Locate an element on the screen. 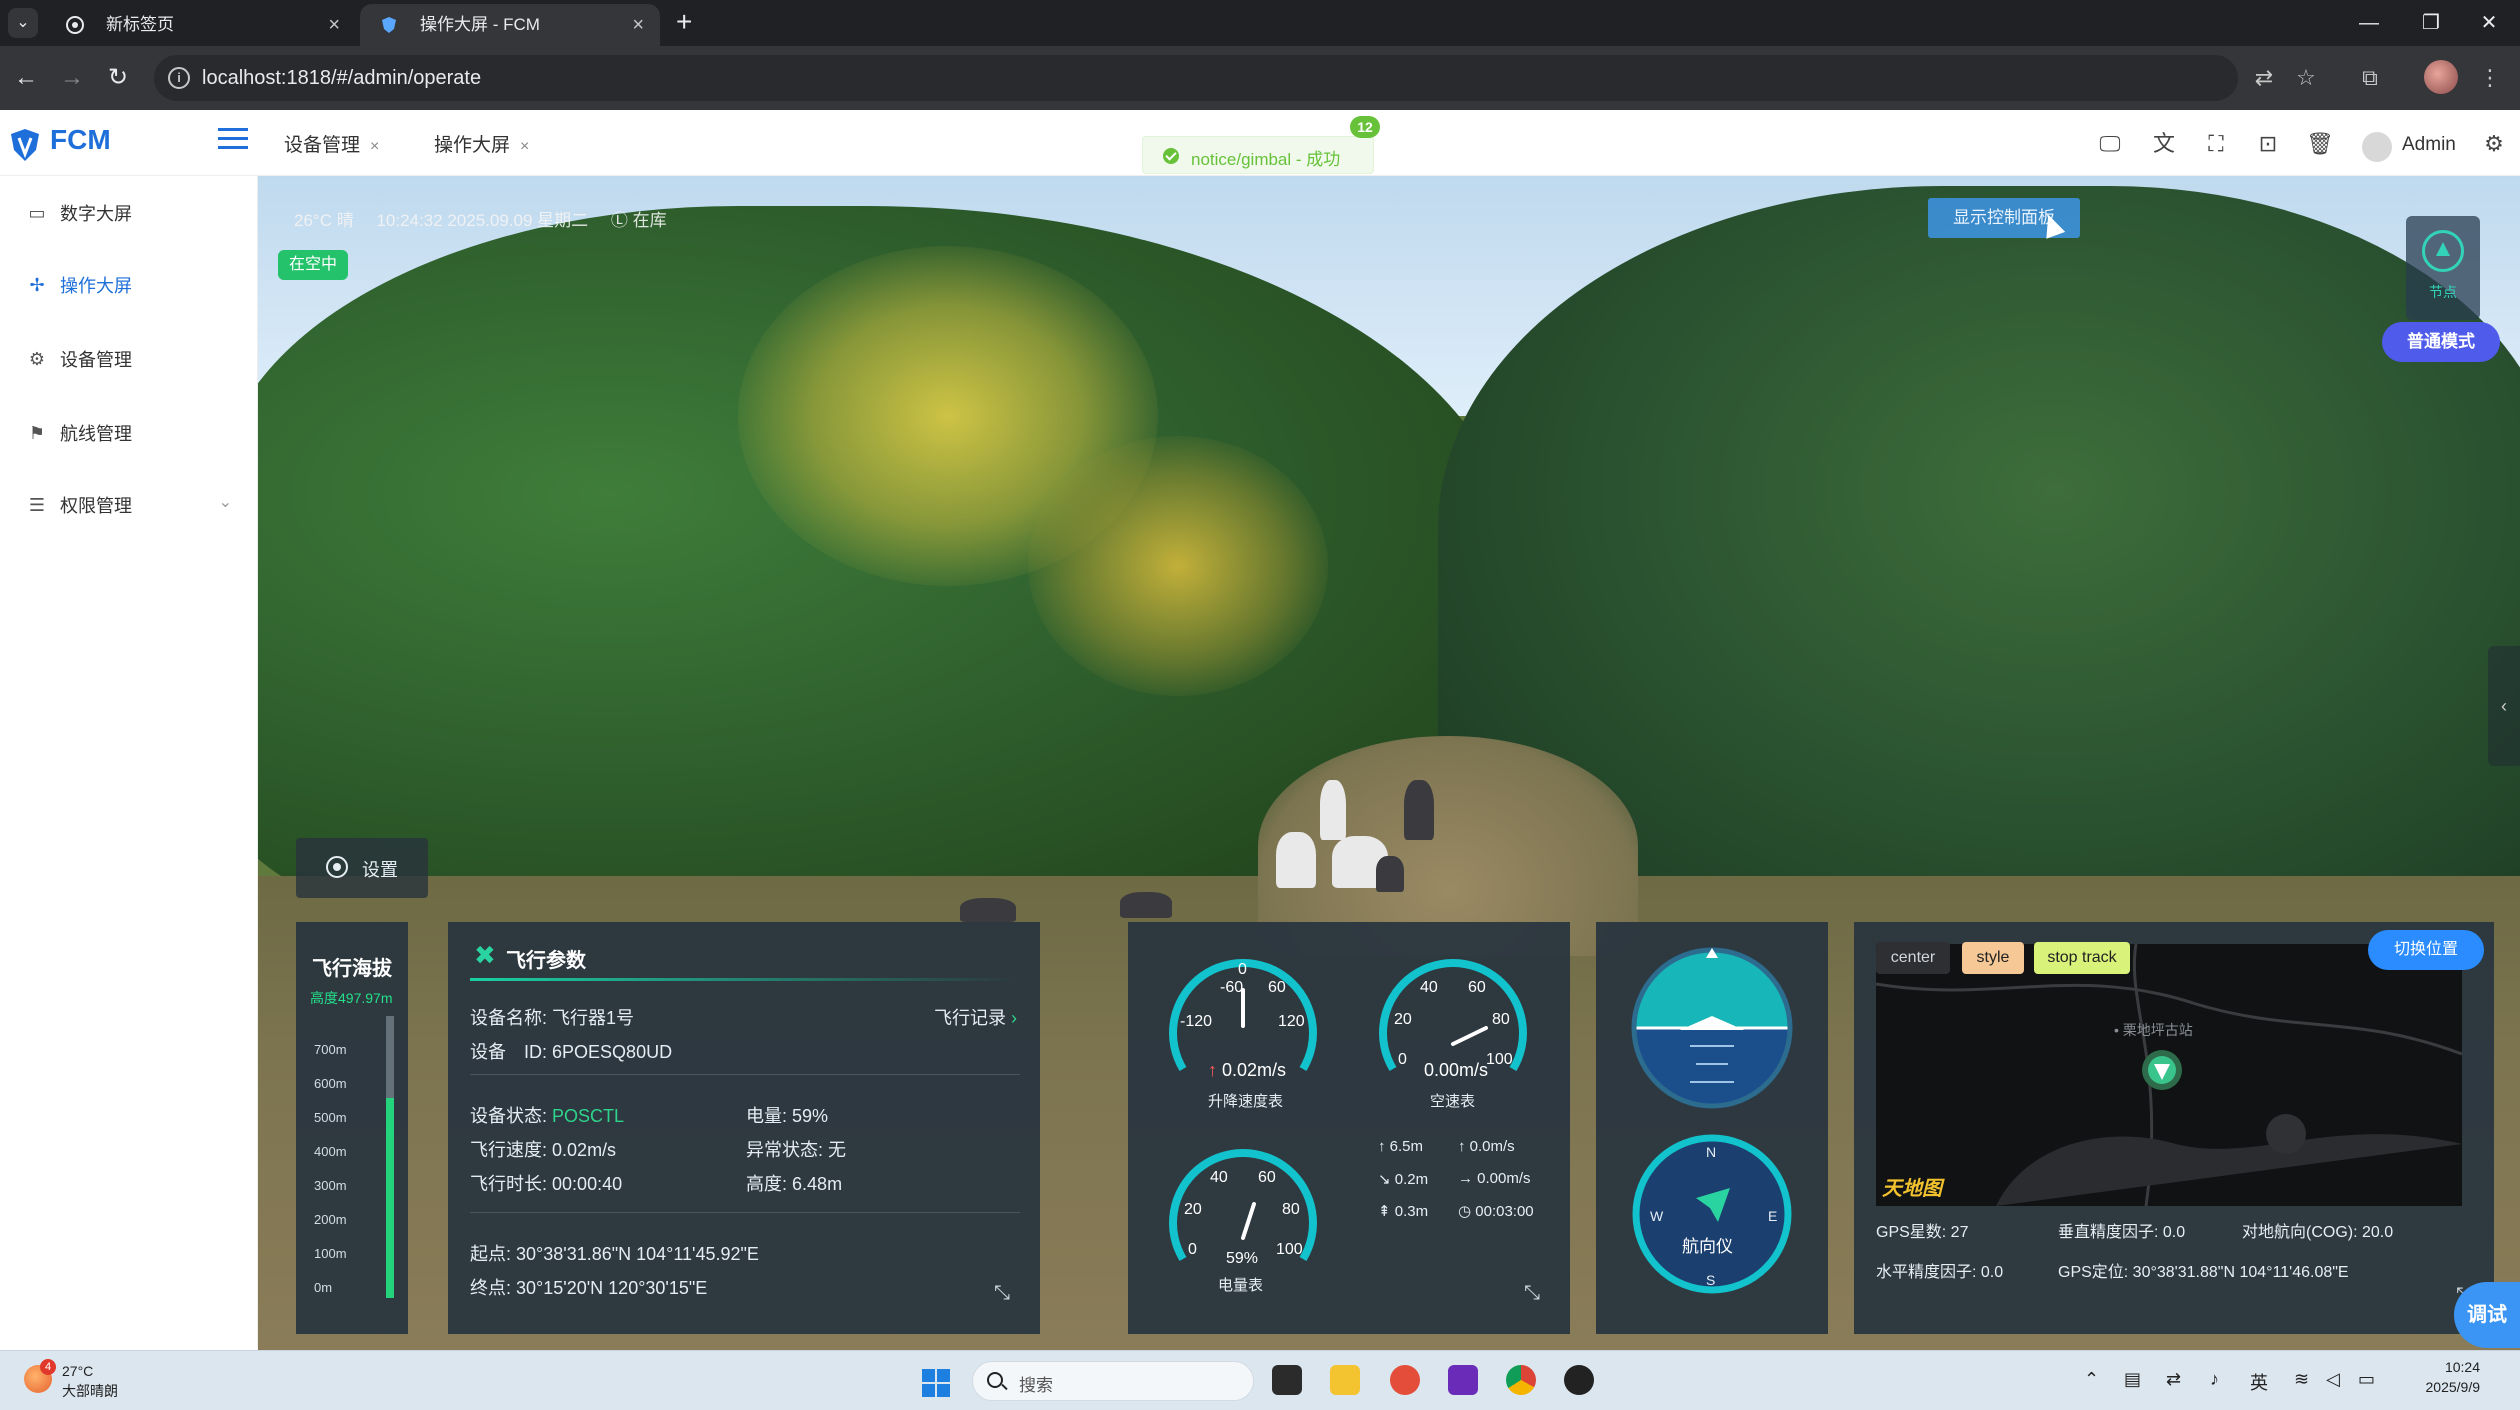 The image size is (2520, 1410). back-button: ← is located at coordinates (26, 78).